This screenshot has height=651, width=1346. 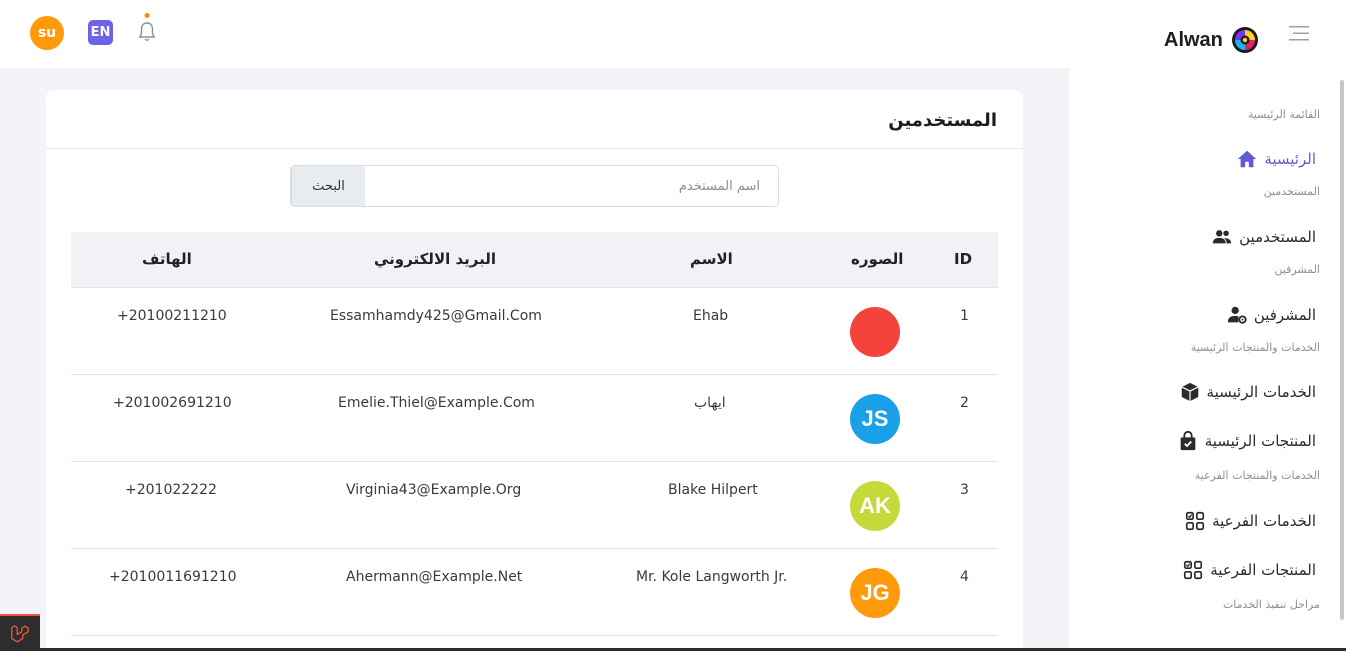 I want to click on sidebar-item-home: الرئيسية, so click(x=1276, y=159).